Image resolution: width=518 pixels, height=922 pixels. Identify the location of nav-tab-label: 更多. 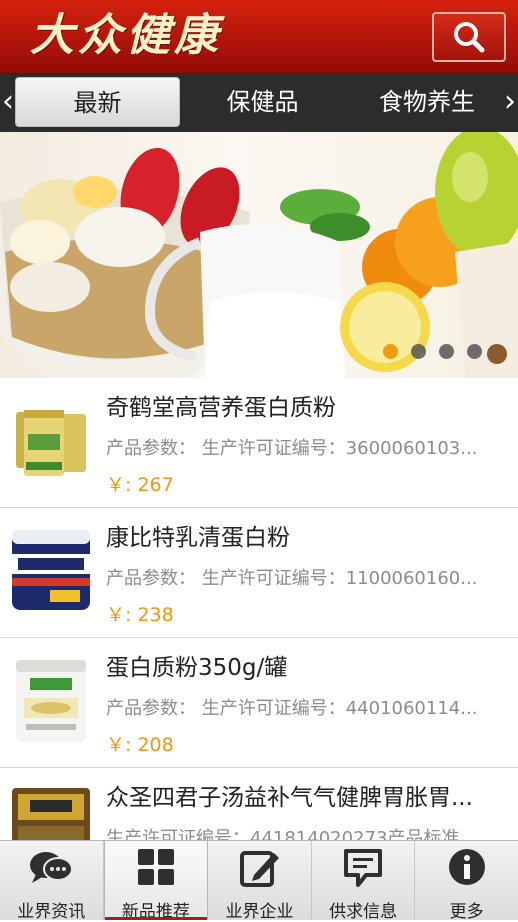
(466, 912).